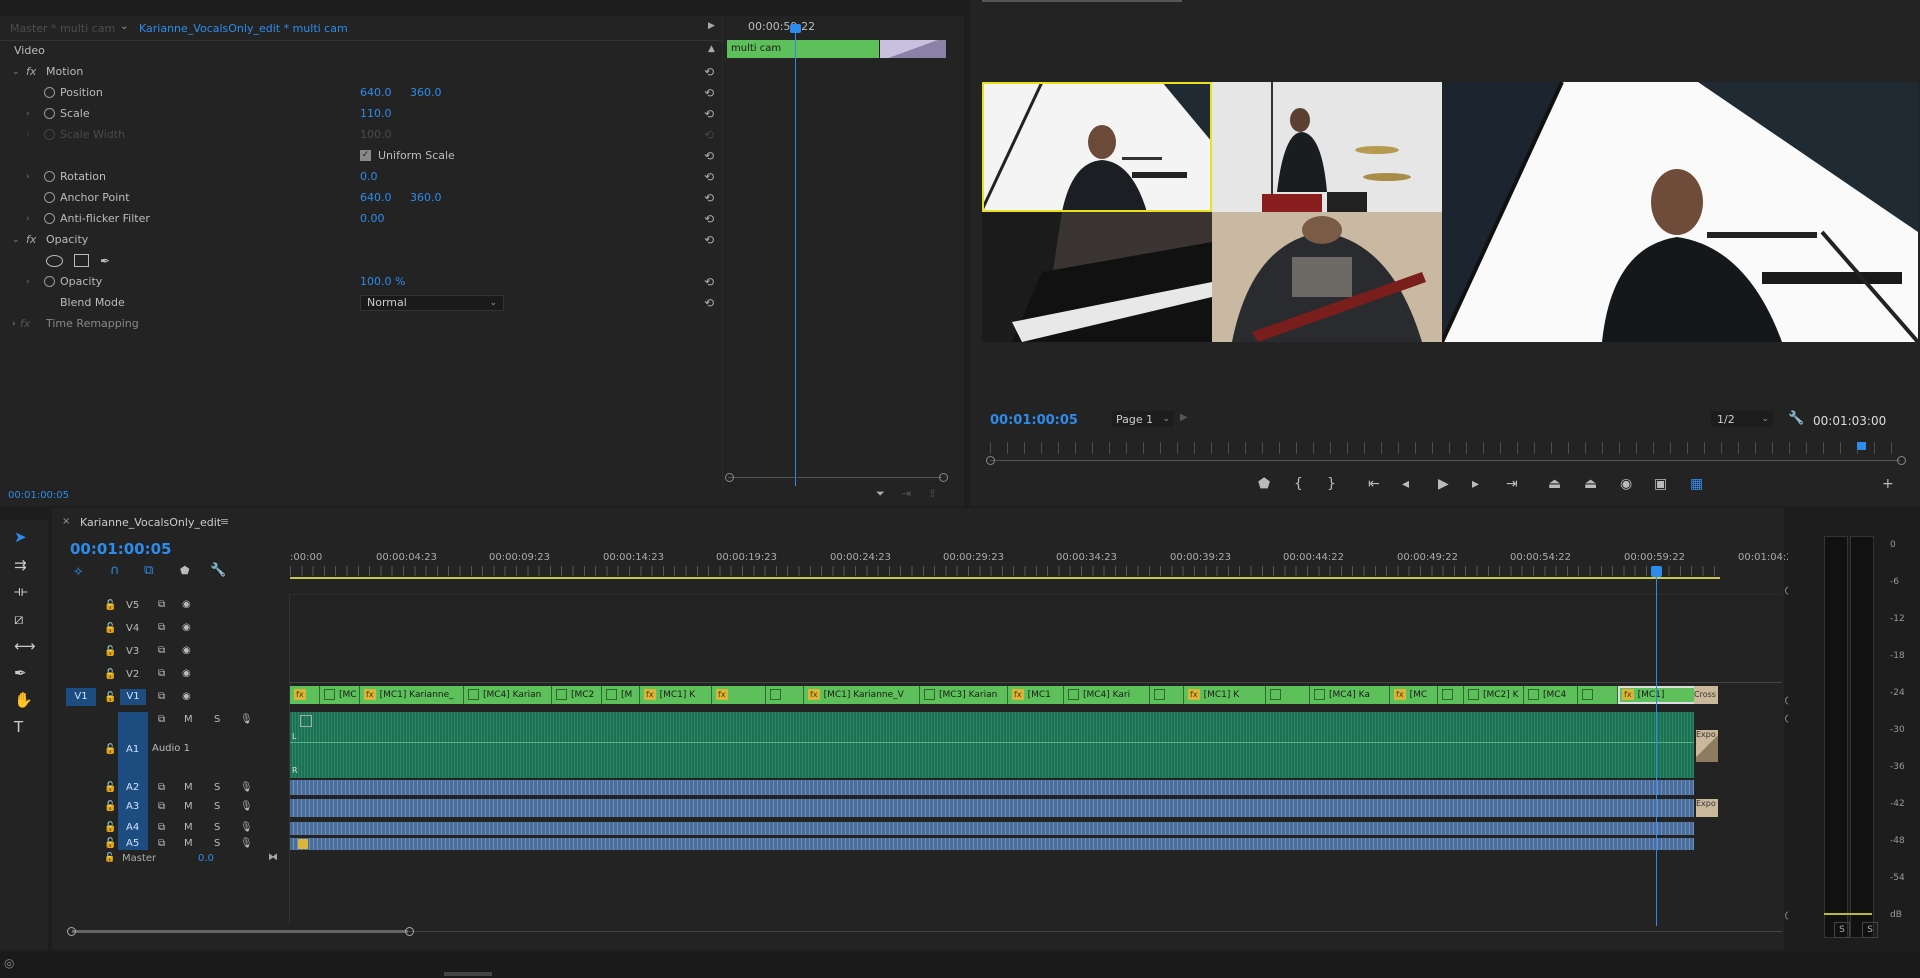 The image size is (1920, 978). Describe the element at coordinates (148, 570) in the screenshot. I see `linked-selection-icon: ⧉` at that location.